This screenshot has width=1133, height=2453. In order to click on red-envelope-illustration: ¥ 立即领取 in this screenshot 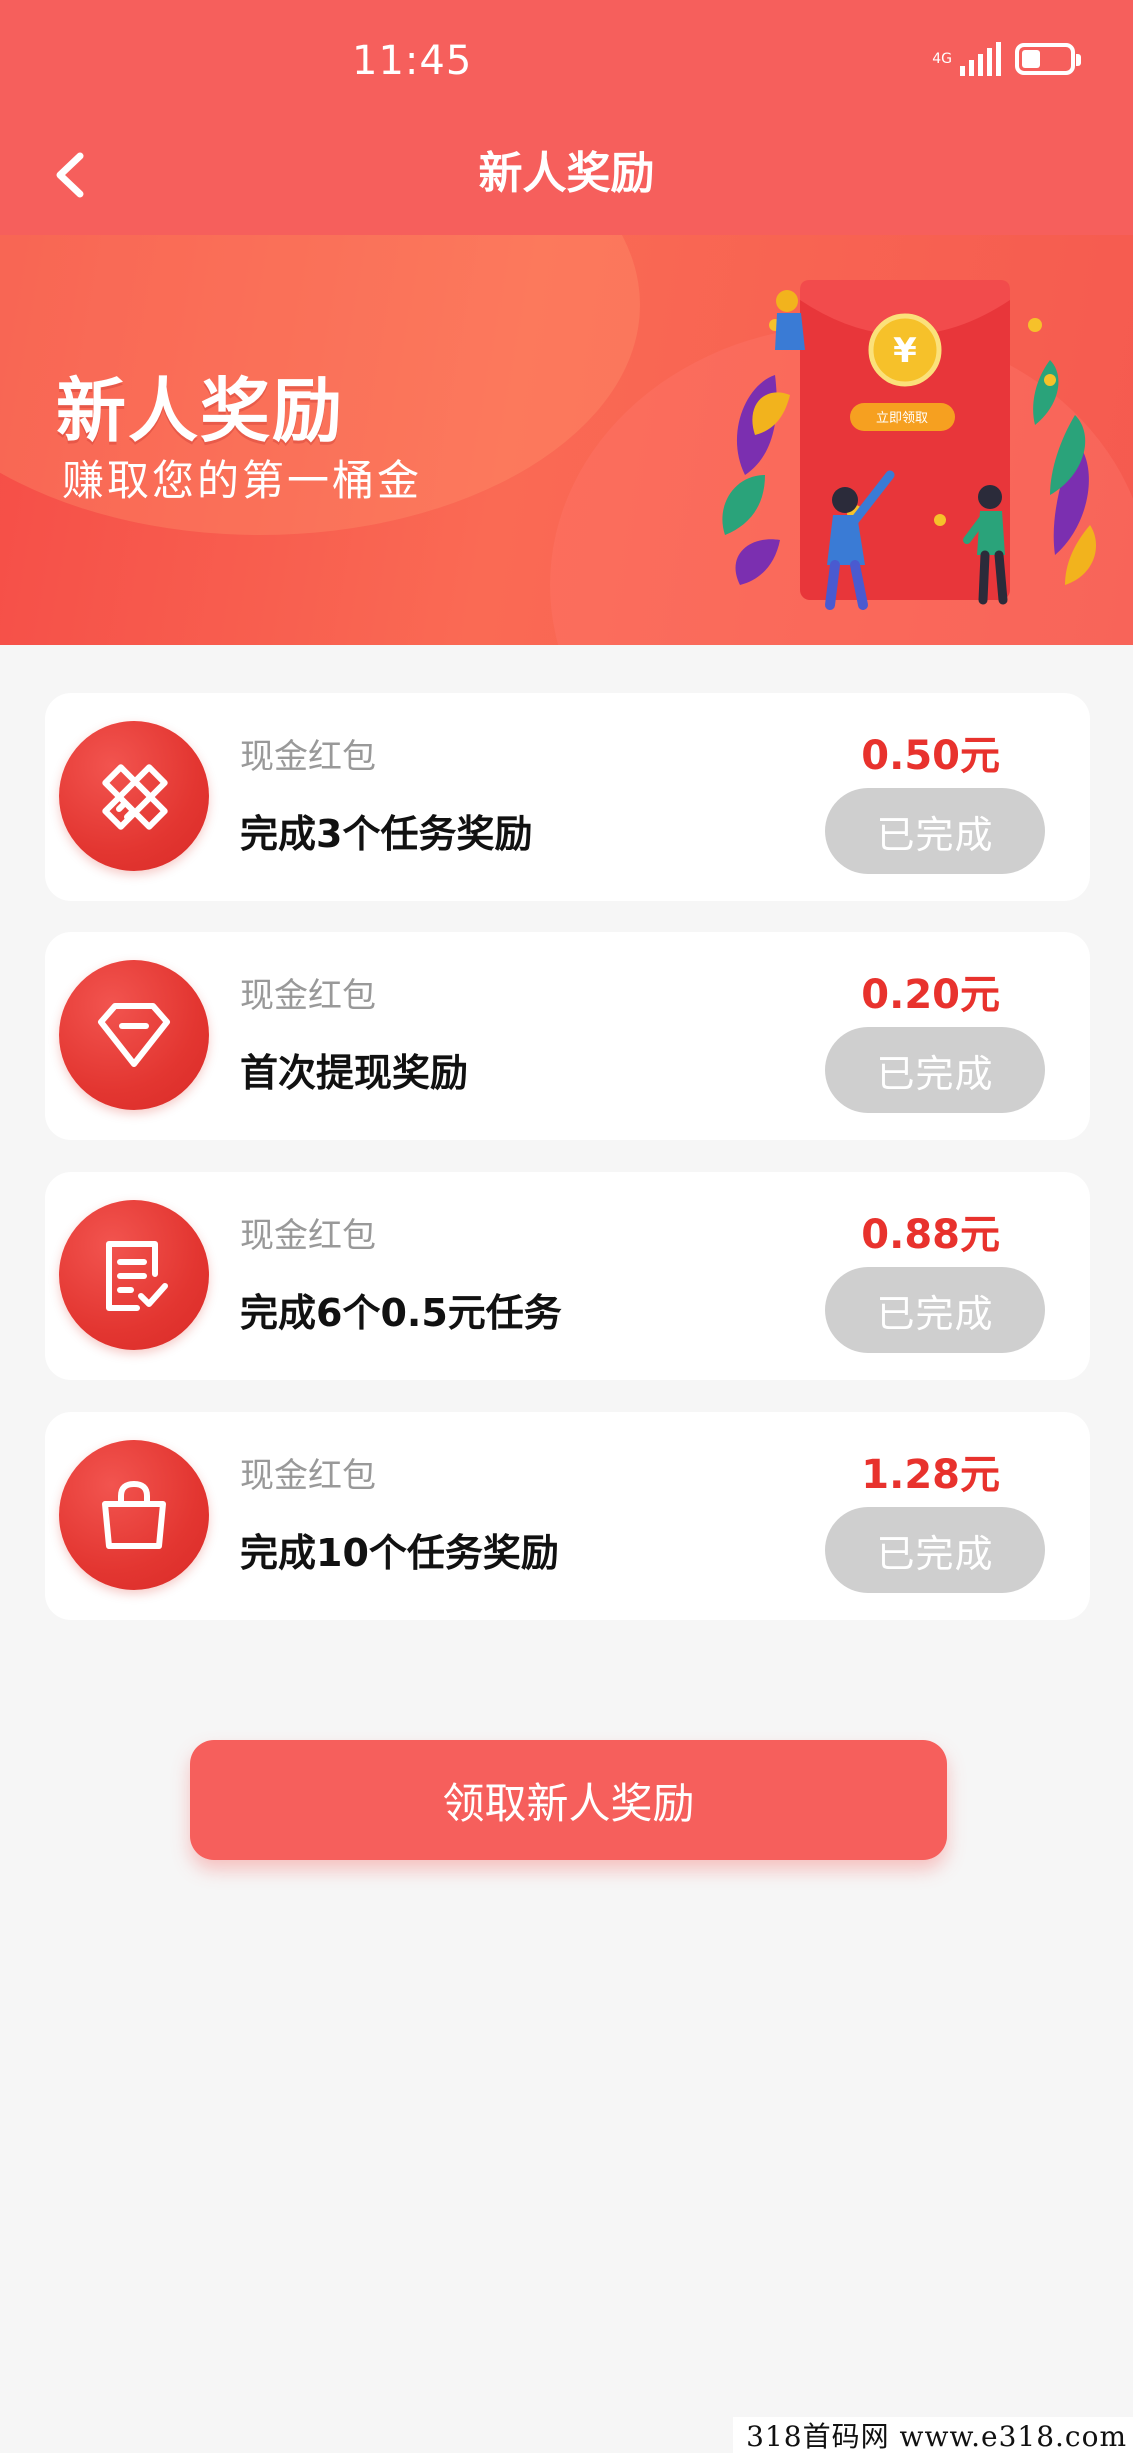, I will do `click(909, 445)`.